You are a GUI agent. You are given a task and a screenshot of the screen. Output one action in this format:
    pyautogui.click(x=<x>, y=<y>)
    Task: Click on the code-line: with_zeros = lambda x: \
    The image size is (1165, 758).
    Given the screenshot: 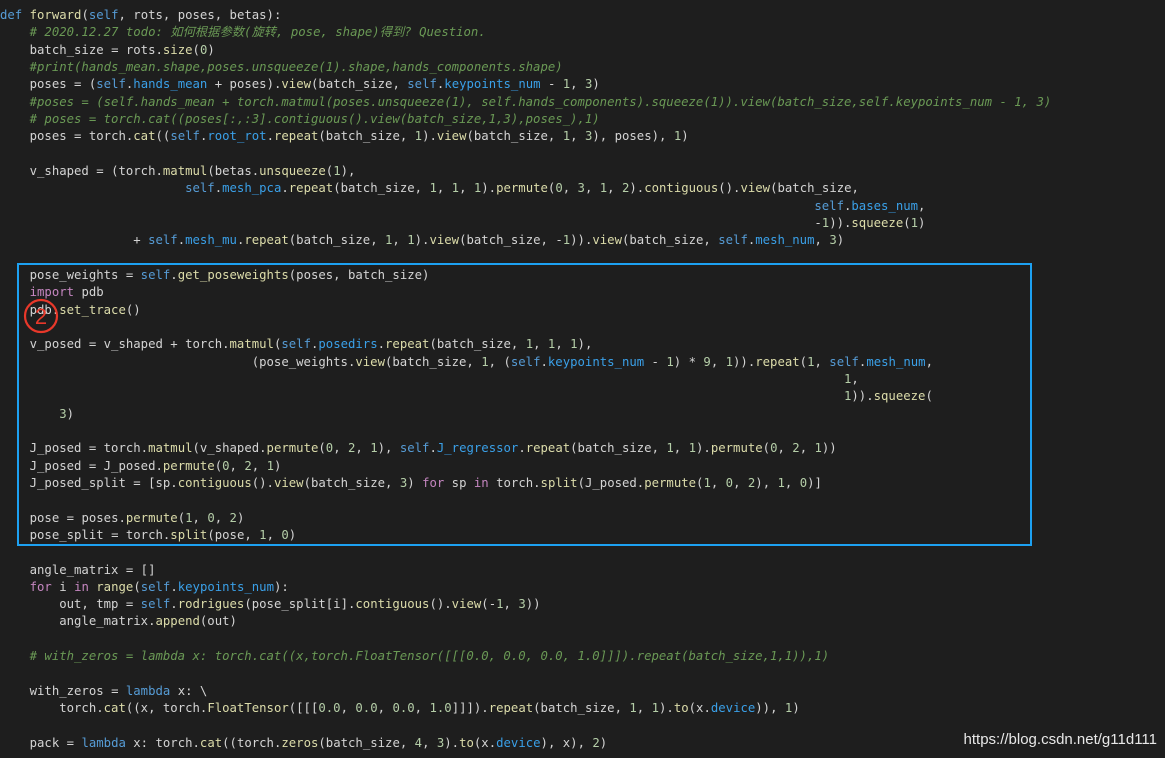 What is the action you would take?
    pyautogui.click(x=582, y=691)
    